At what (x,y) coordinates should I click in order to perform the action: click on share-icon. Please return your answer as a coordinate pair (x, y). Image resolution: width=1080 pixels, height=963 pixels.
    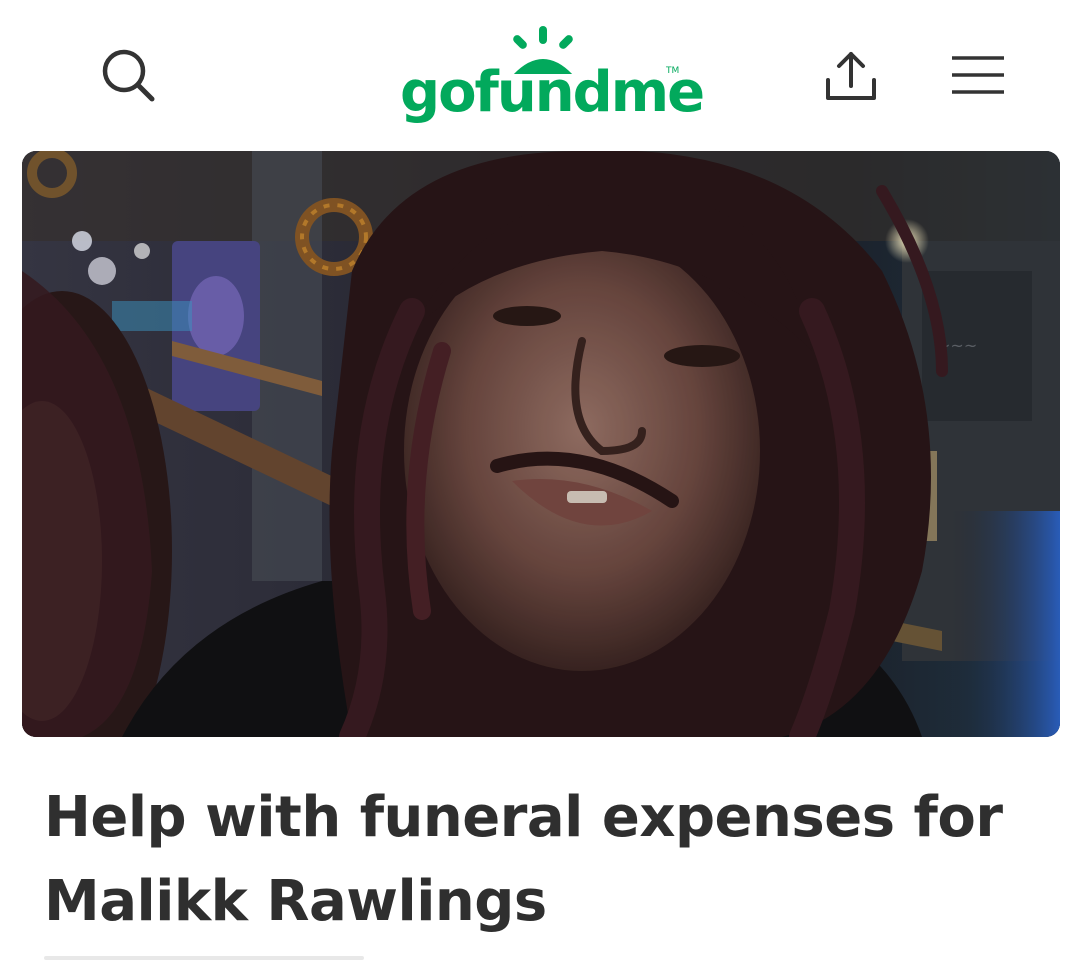
    Looking at the image, I should click on (851, 76).